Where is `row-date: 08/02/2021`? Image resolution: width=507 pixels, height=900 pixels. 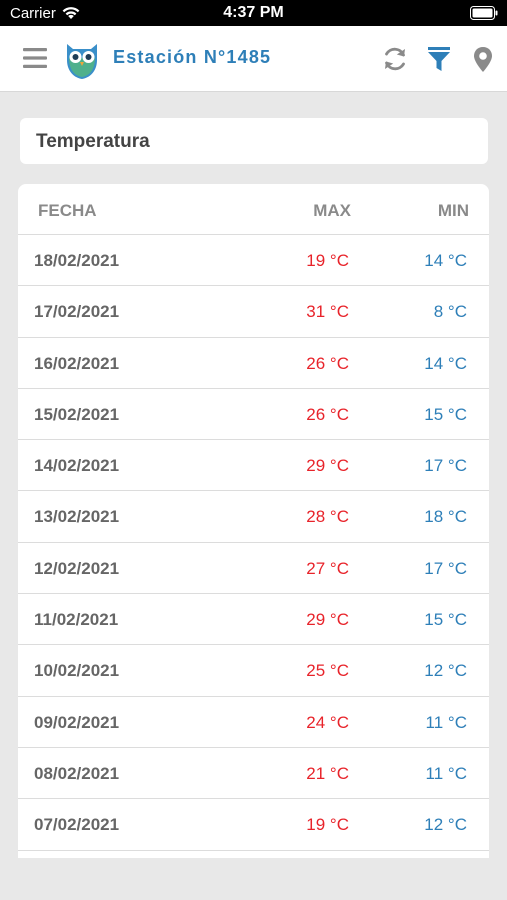 row-date: 08/02/2021 is located at coordinates (77, 773).